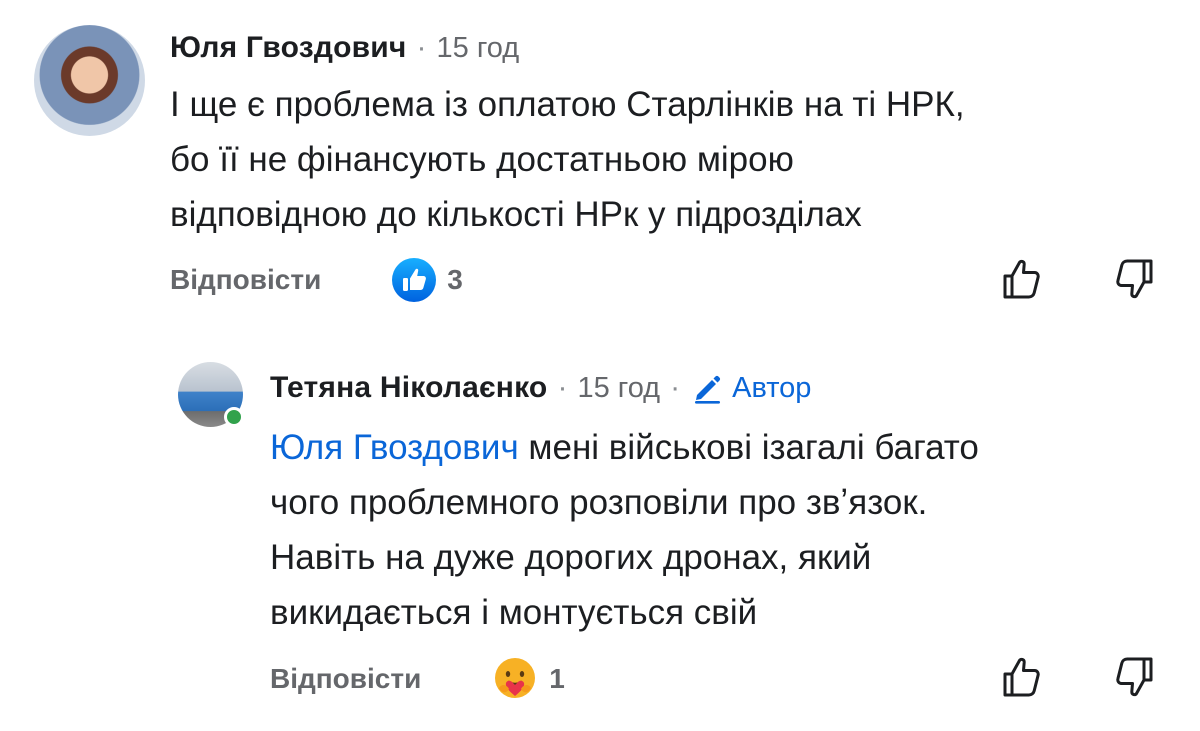 This screenshot has width=1200, height=731. Describe the element at coordinates (455, 279) in the screenshot. I see `reaction-count: 3` at that location.